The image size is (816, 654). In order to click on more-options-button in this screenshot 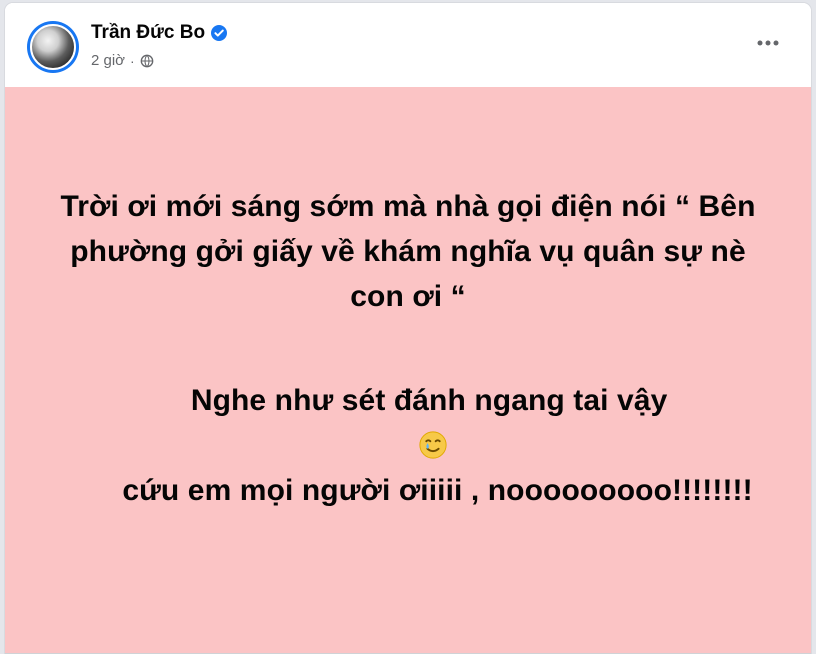, I will do `click(768, 43)`.